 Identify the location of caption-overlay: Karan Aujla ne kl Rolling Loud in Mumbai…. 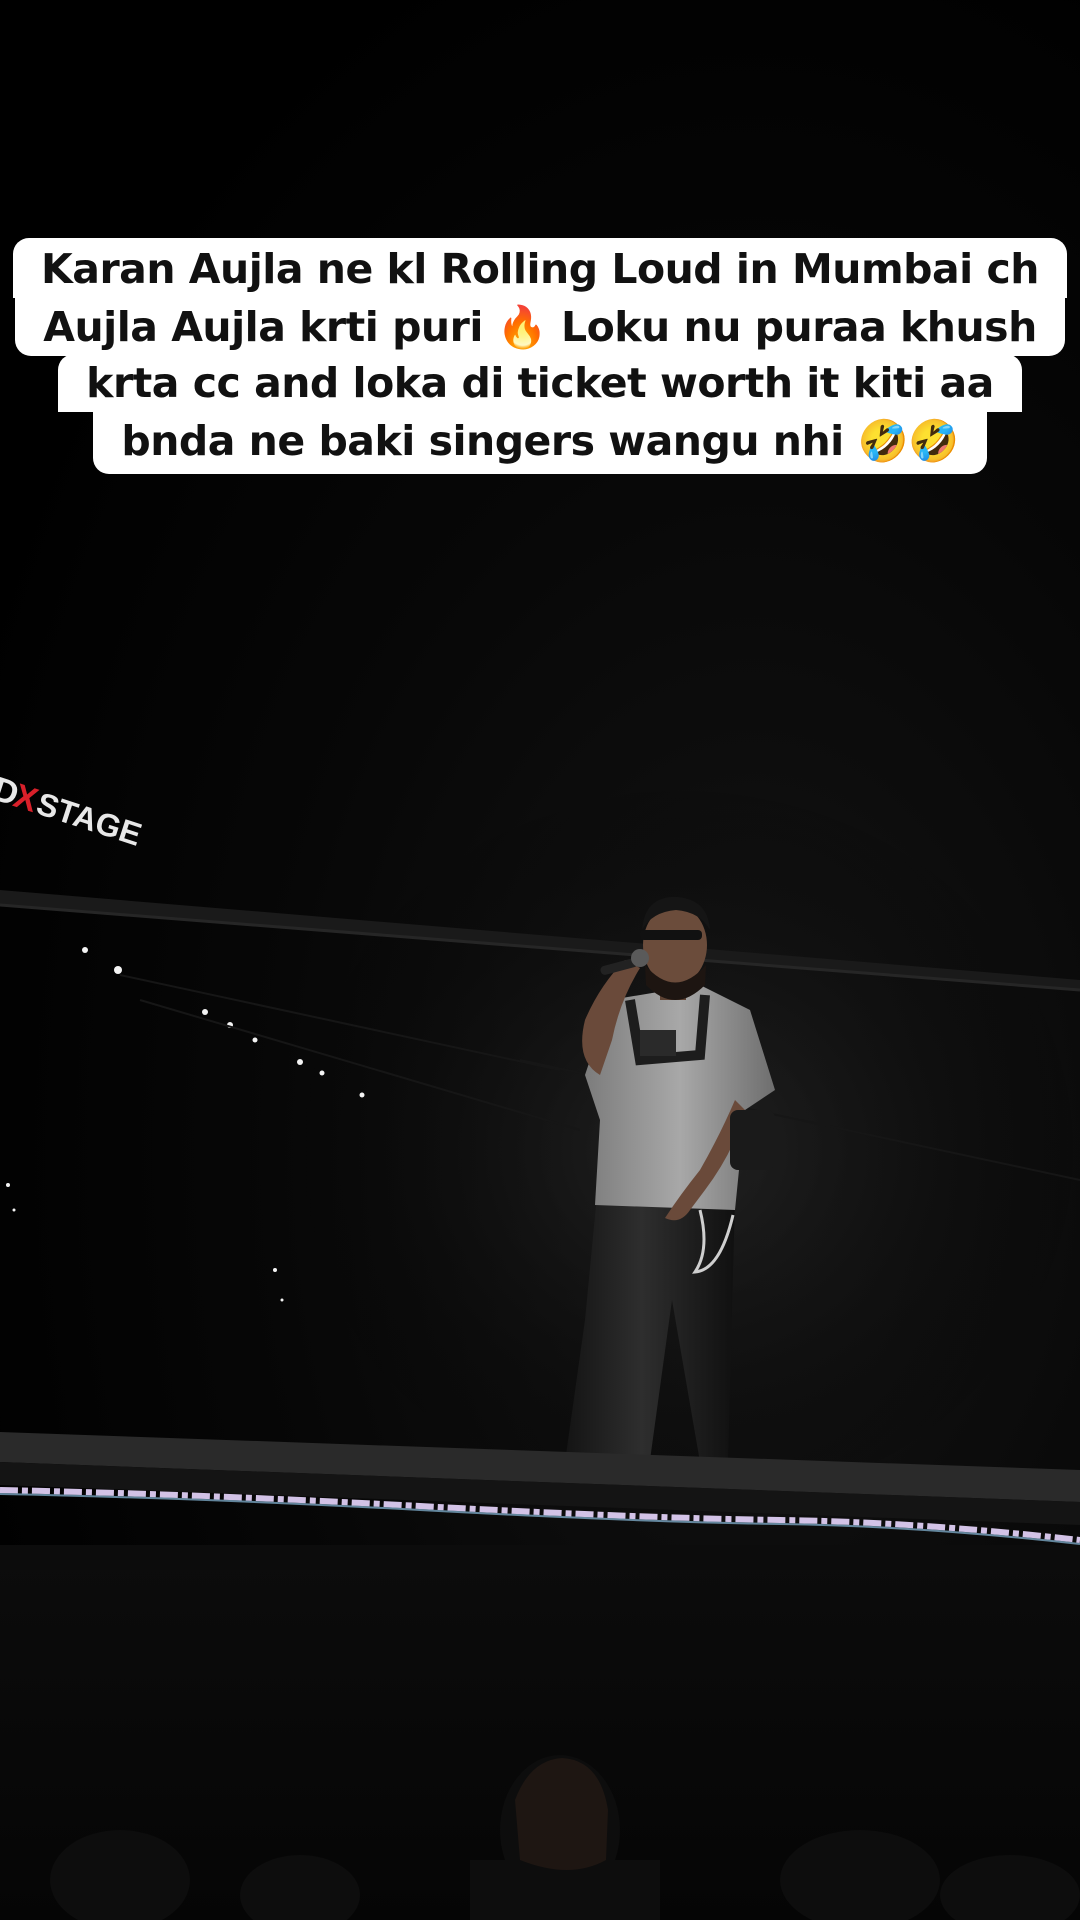
(540, 356).